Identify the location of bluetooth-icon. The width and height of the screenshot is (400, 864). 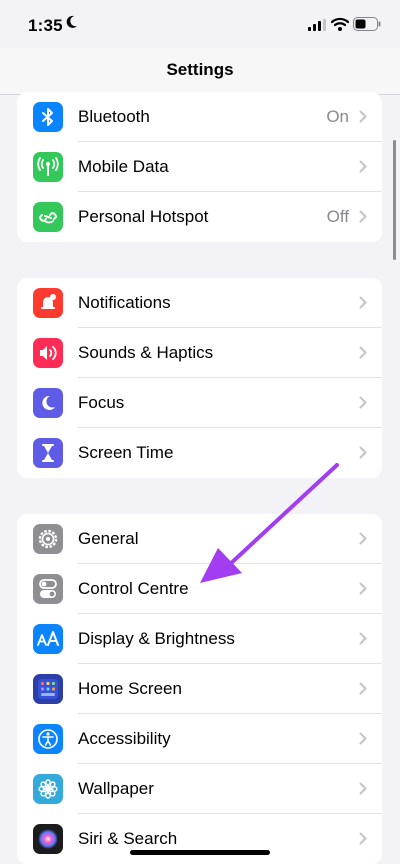
(48, 117).